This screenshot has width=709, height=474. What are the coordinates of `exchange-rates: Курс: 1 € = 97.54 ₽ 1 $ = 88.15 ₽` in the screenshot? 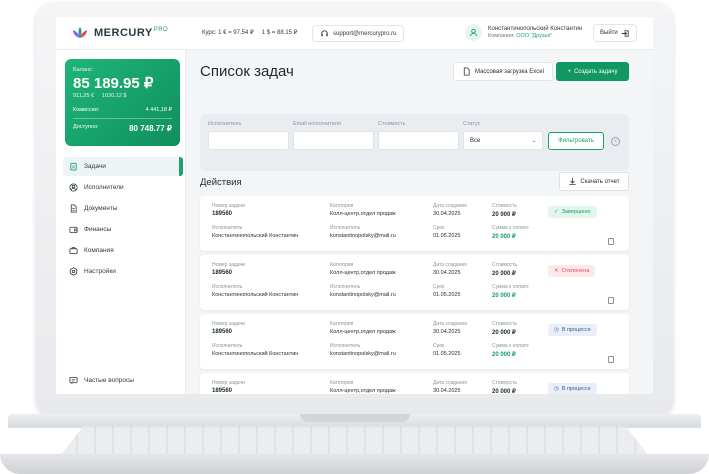 It's located at (249, 32).